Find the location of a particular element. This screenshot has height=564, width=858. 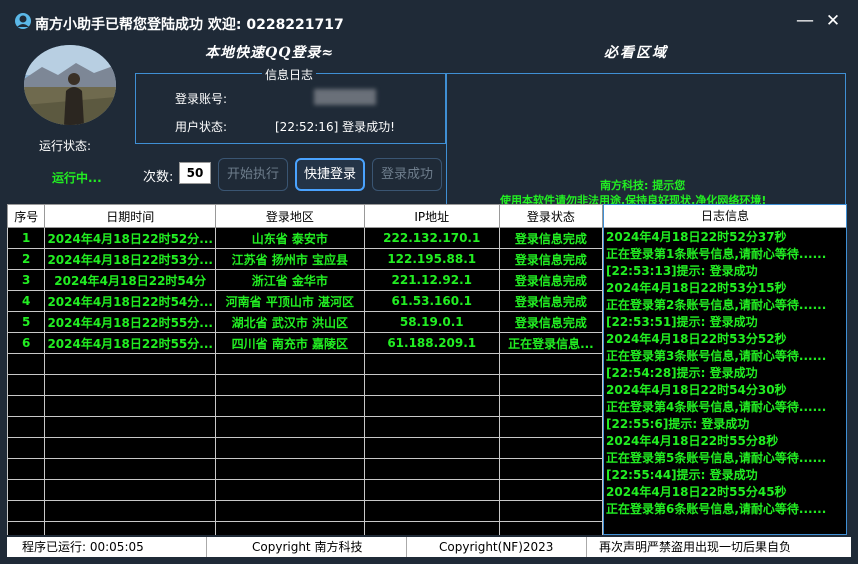

title-bar: 南方小助手已帮您登陆成功 欢迎: 0228221717 — ✕ is located at coordinates (429, 23).